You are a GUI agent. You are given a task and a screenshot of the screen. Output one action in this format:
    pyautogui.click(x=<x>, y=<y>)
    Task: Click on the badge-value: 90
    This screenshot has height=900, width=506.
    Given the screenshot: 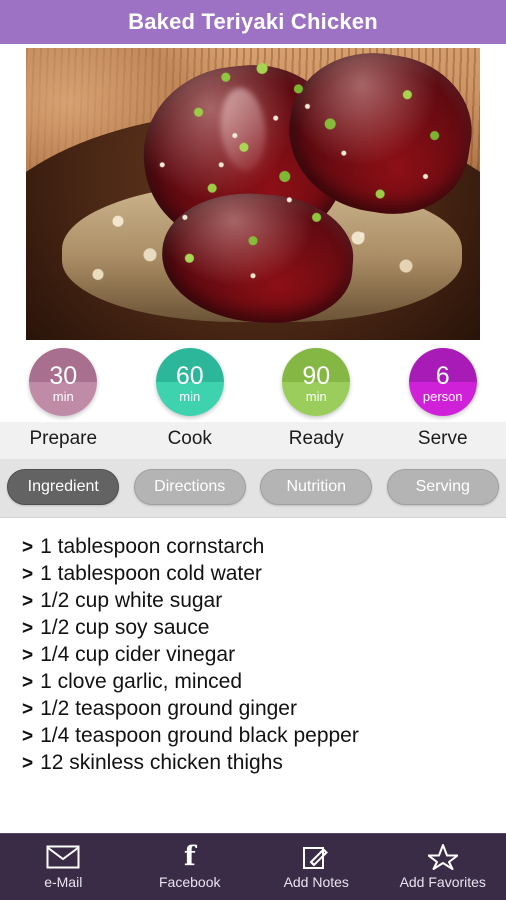 What is the action you would take?
    pyautogui.click(x=316, y=376)
    